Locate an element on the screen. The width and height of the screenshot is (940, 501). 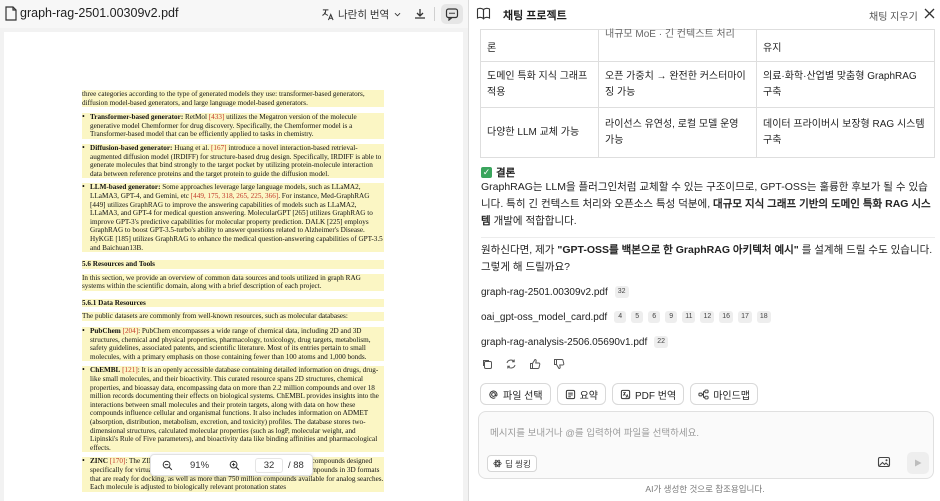
page-number-input: 32 is located at coordinates (269, 465).